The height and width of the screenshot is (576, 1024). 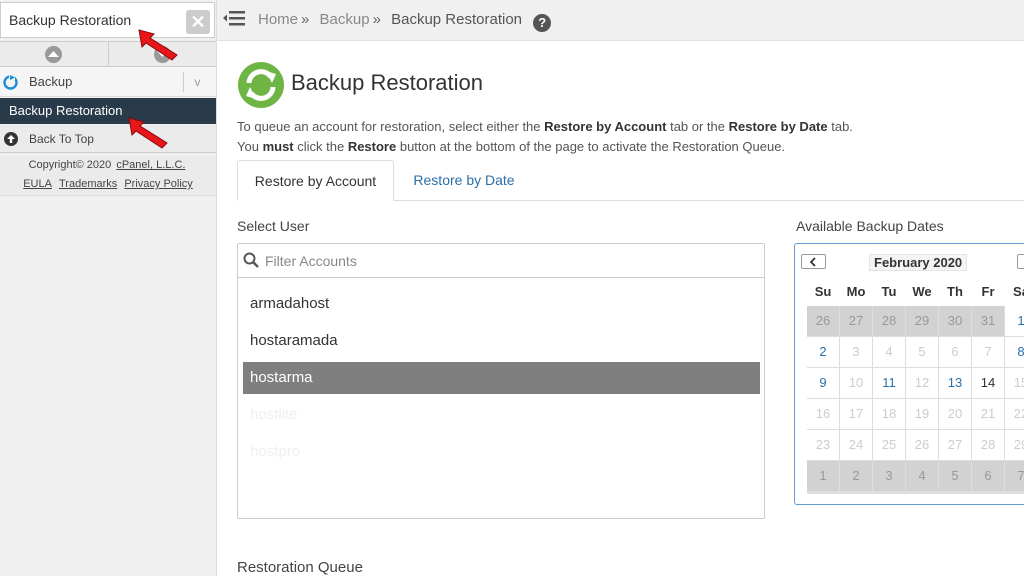 I want to click on cpanel-link: cPanel, L.L.C., so click(x=150, y=165).